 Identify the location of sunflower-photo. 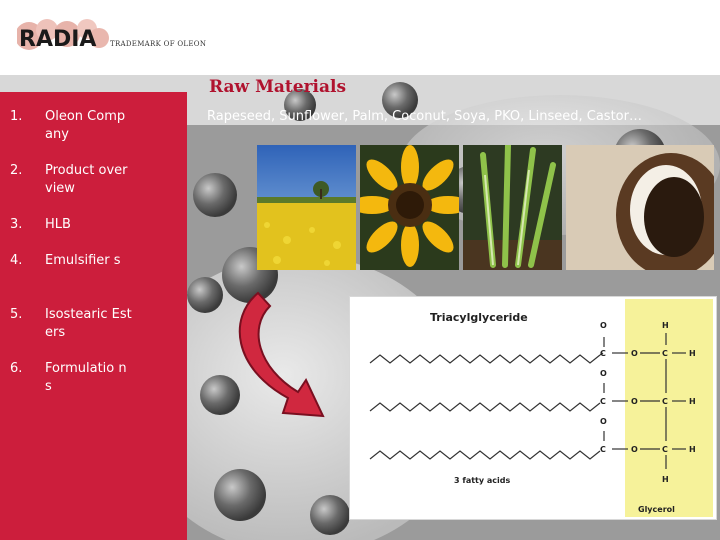
(409, 207).